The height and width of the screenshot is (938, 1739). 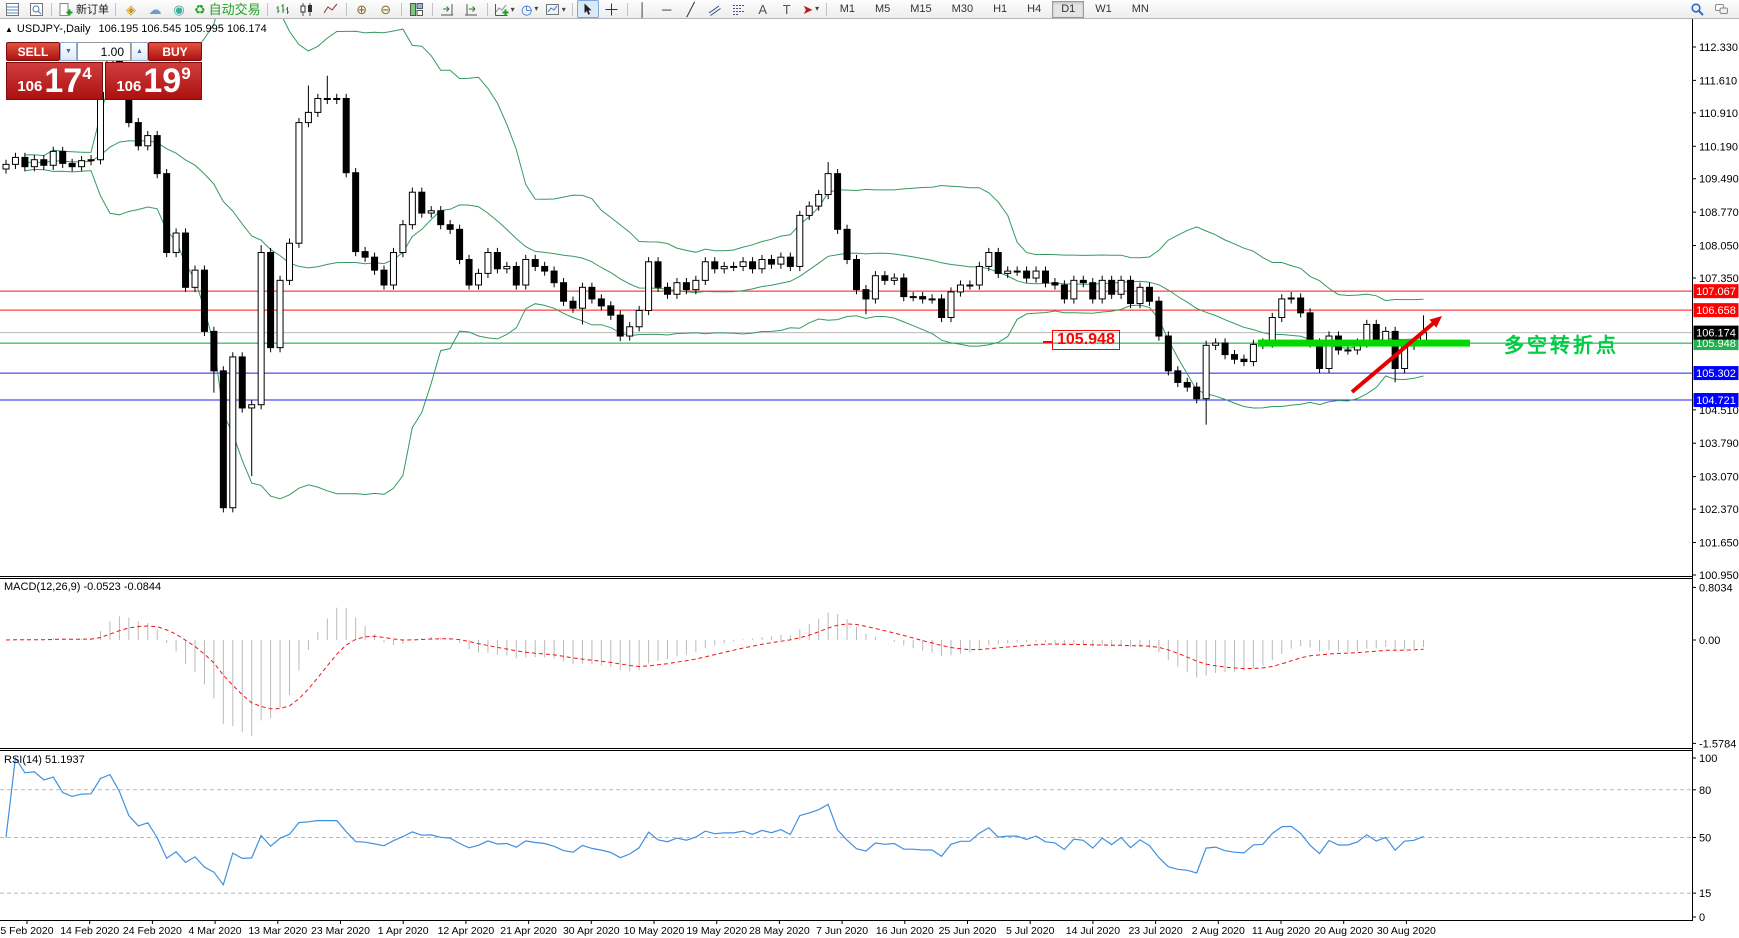 I want to click on fibonacci-icon, so click(x=739, y=9).